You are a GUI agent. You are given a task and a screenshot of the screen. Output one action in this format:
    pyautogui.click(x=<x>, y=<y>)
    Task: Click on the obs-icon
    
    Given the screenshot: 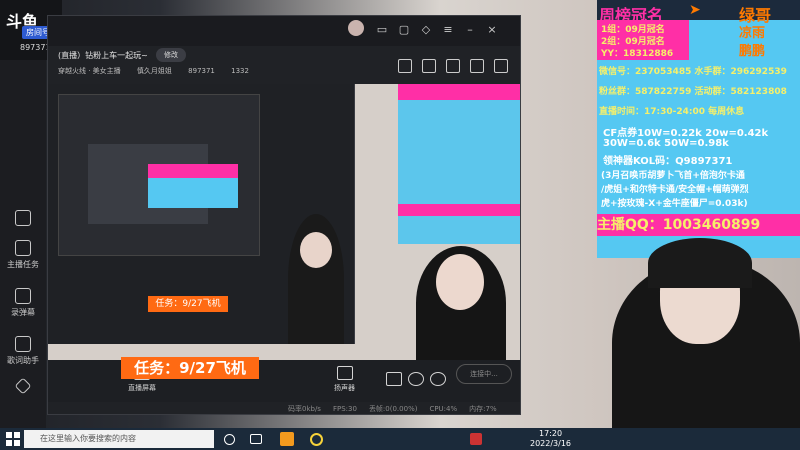 What is the action you would take?
    pyautogui.click(x=316, y=439)
    